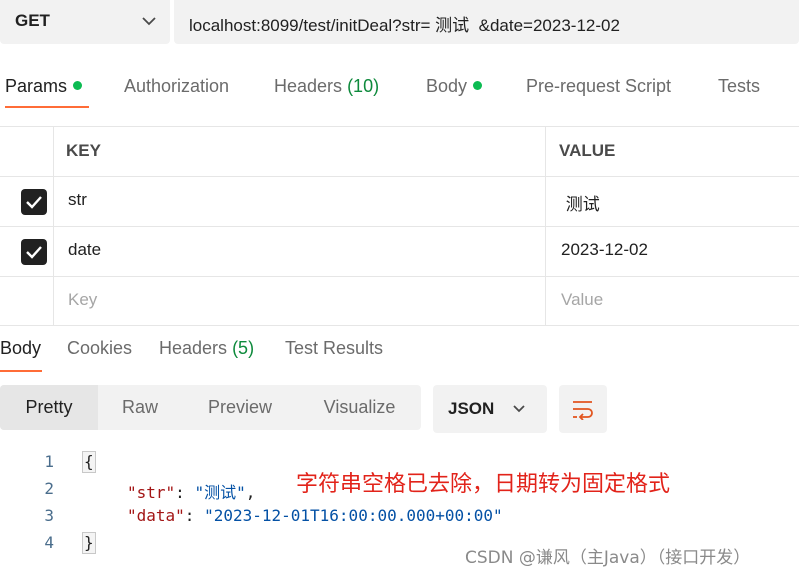 The width and height of the screenshot is (799, 573). I want to click on tab-headers-label: Headers, so click(308, 86).